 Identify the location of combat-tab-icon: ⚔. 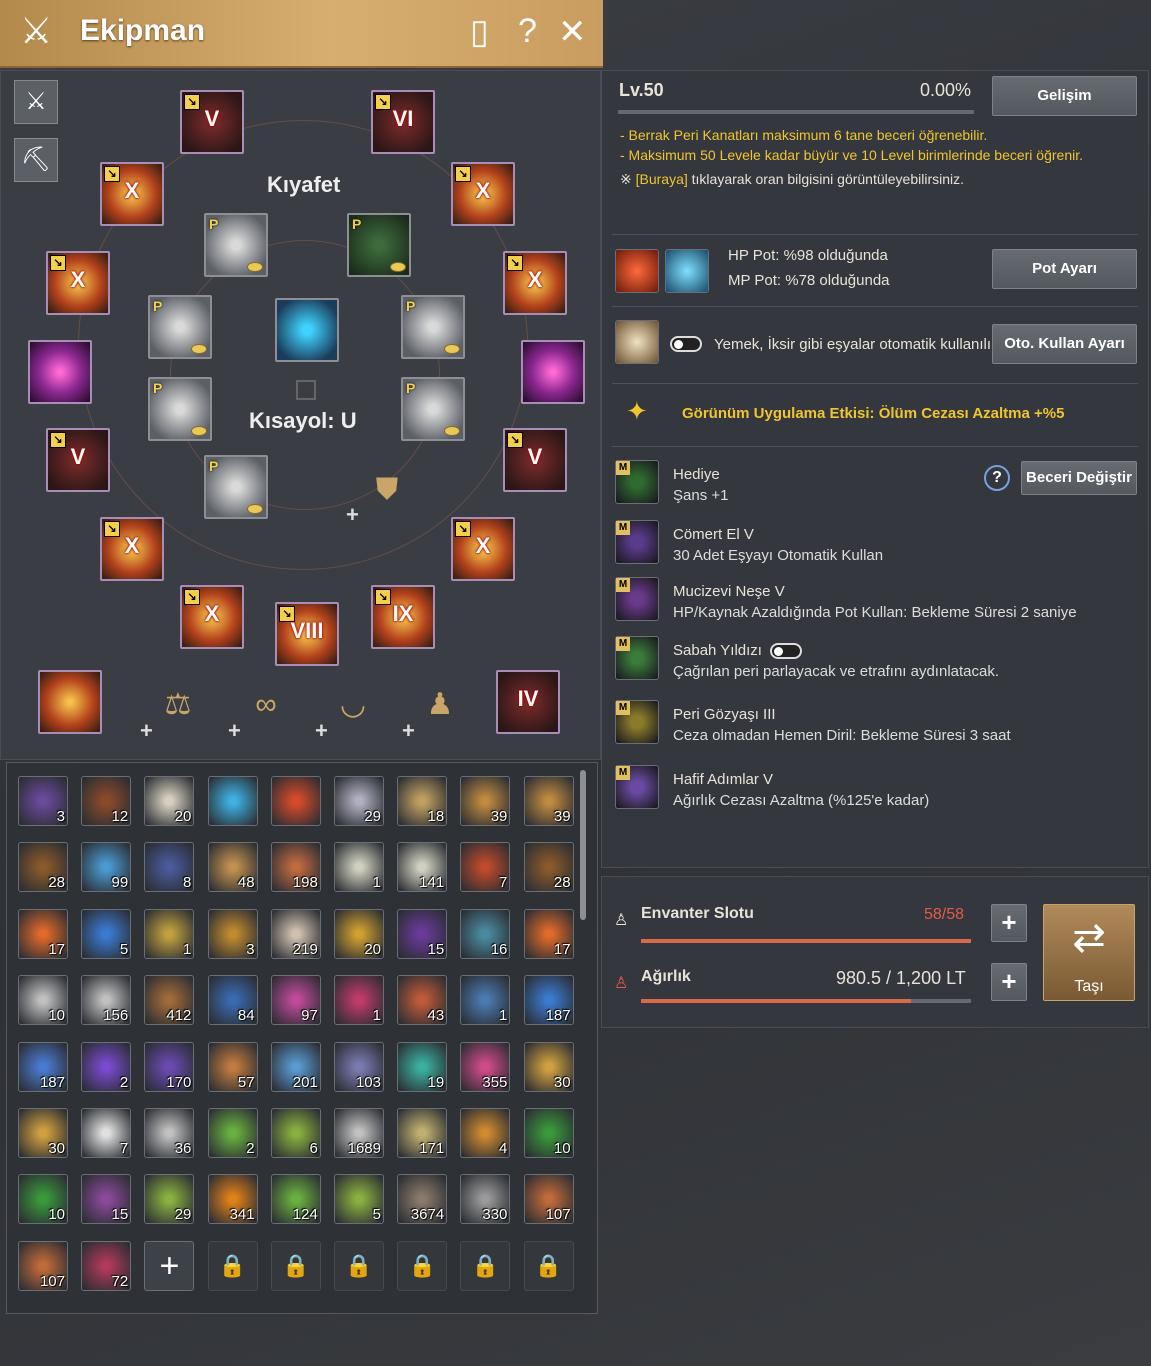
(36, 102).